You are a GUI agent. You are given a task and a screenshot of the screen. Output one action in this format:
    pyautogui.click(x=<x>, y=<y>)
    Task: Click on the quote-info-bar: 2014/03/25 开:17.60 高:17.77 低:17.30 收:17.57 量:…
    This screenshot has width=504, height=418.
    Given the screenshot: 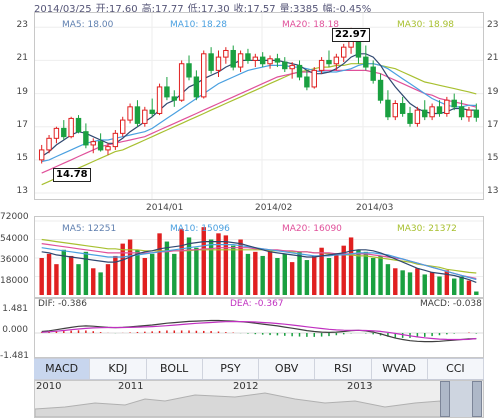 What is the action you would take?
    pyautogui.click(x=204, y=7)
    